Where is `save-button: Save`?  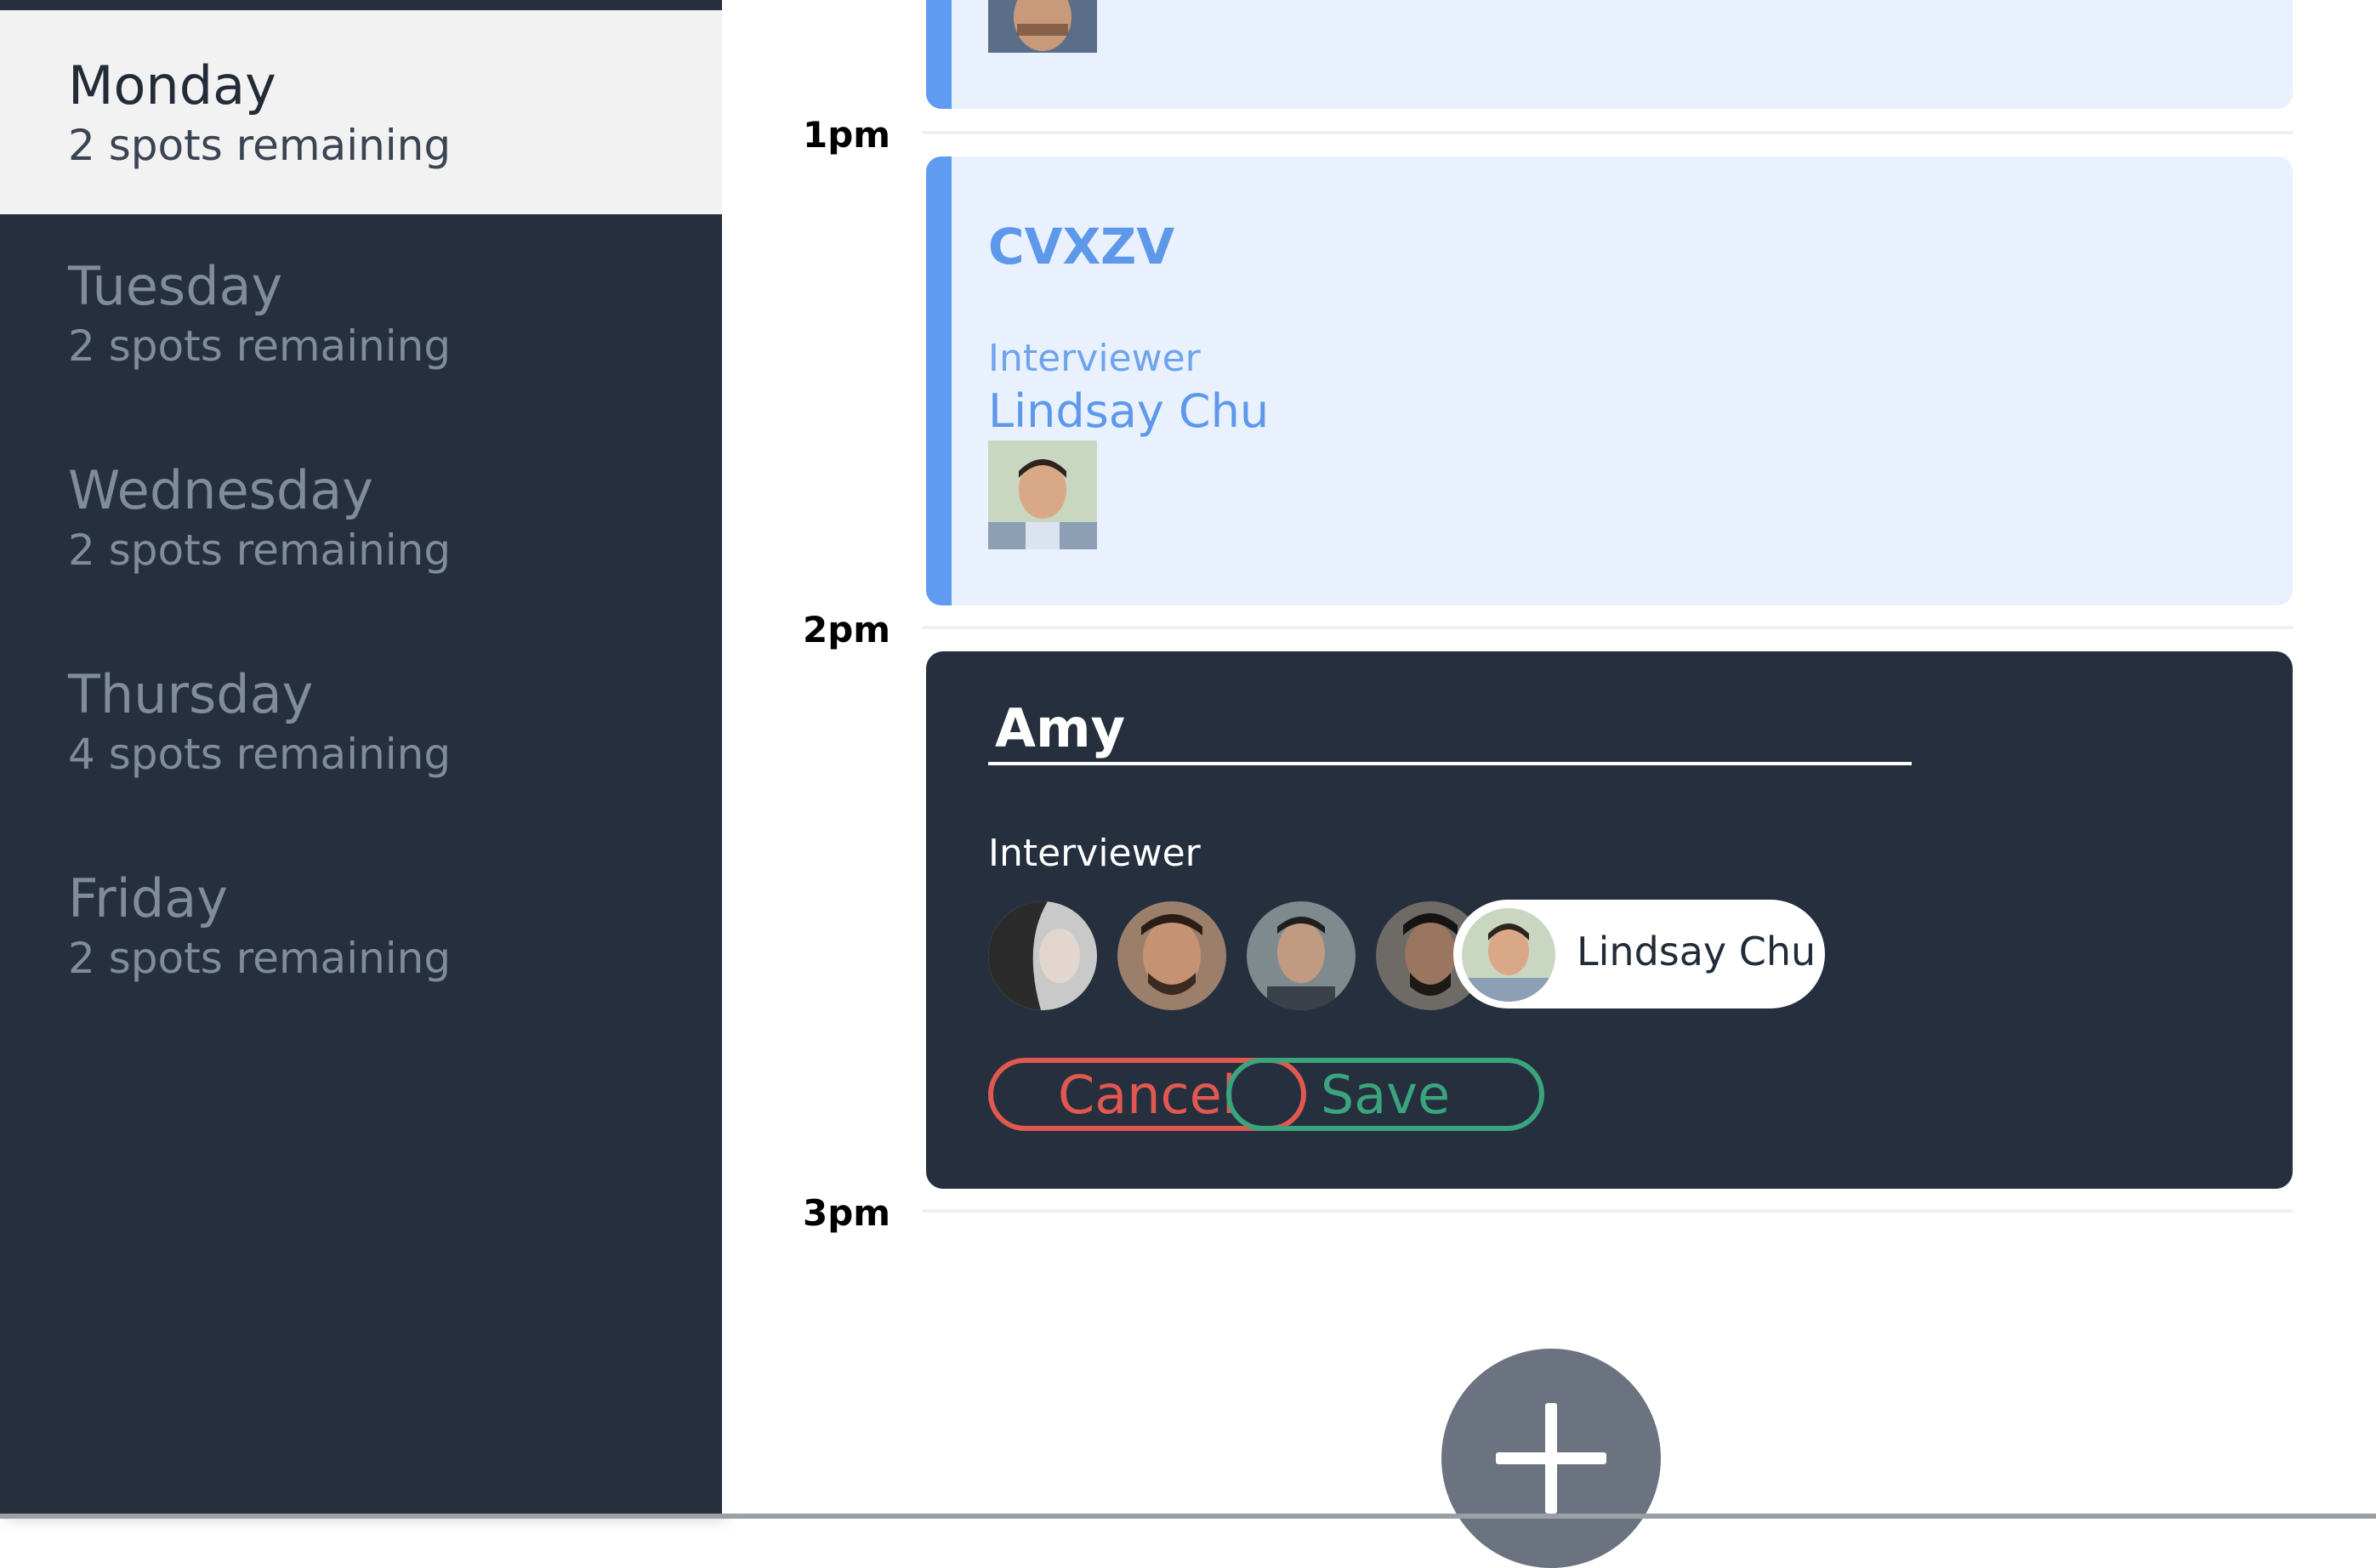 save-button: Save is located at coordinates (1385, 1094).